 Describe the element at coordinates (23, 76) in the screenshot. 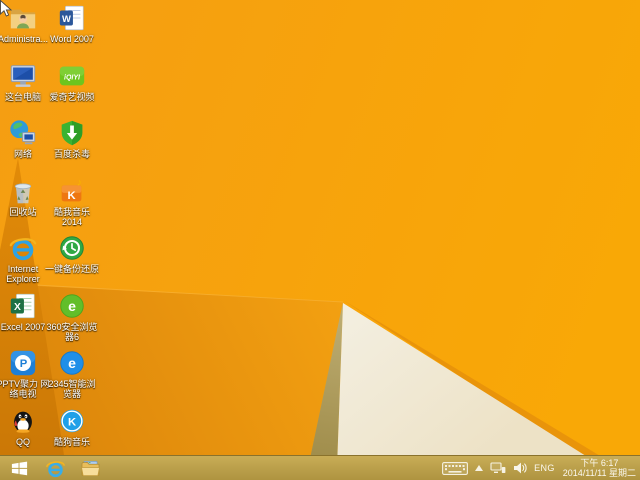

I see `computer-icon` at that location.